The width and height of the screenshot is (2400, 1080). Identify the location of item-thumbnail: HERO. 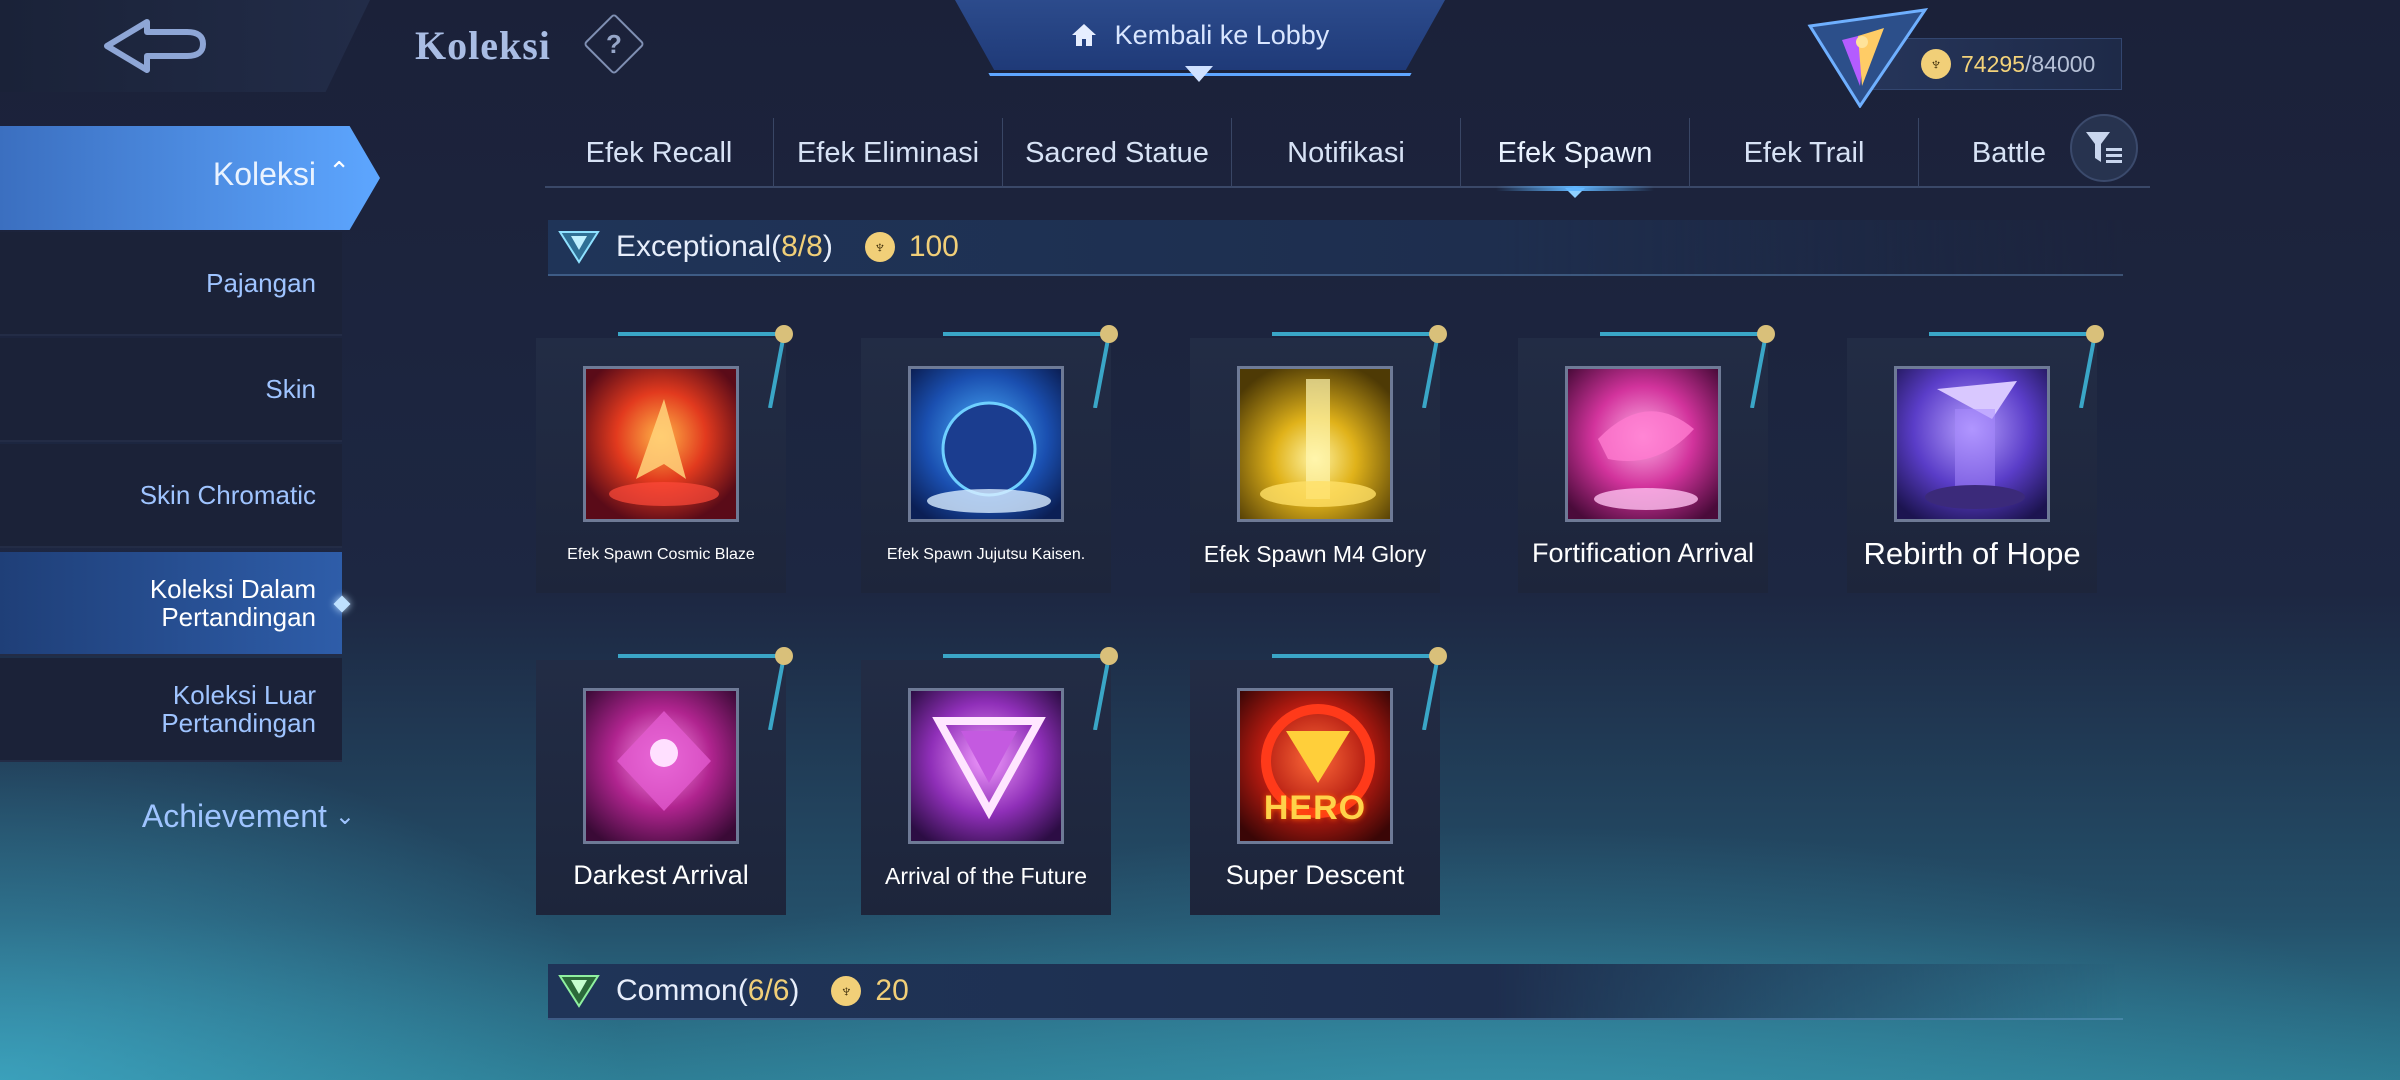
(1315, 766).